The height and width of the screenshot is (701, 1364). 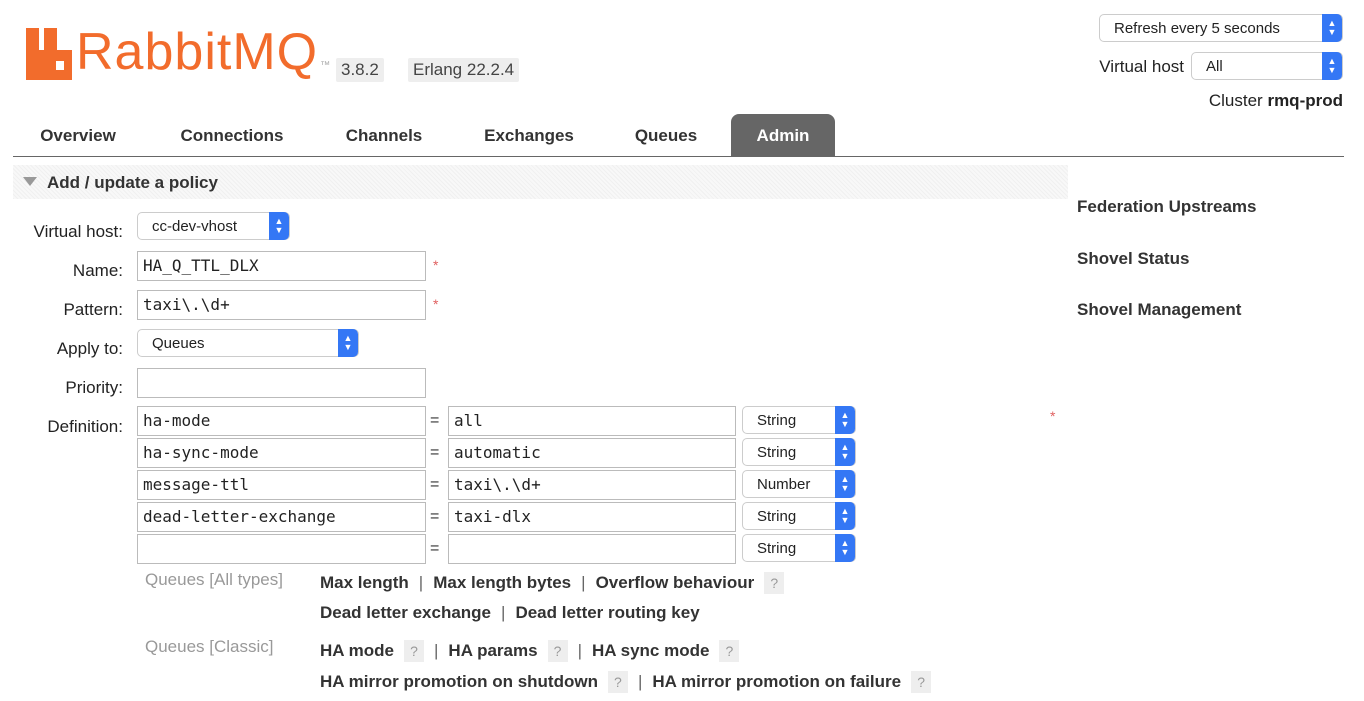 I want to click on help-link-overflow-behaviour: Overflow behaviour, so click(x=675, y=583).